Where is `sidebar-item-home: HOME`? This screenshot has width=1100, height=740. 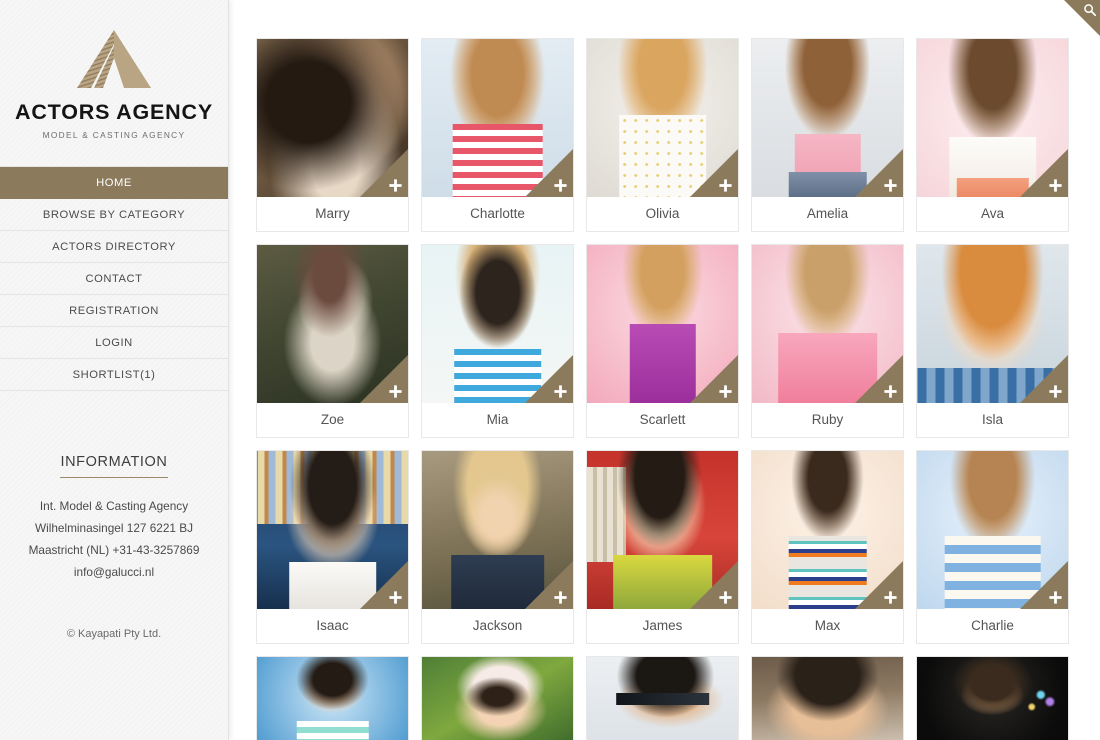 sidebar-item-home: HOME is located at coordinates (114, 182).